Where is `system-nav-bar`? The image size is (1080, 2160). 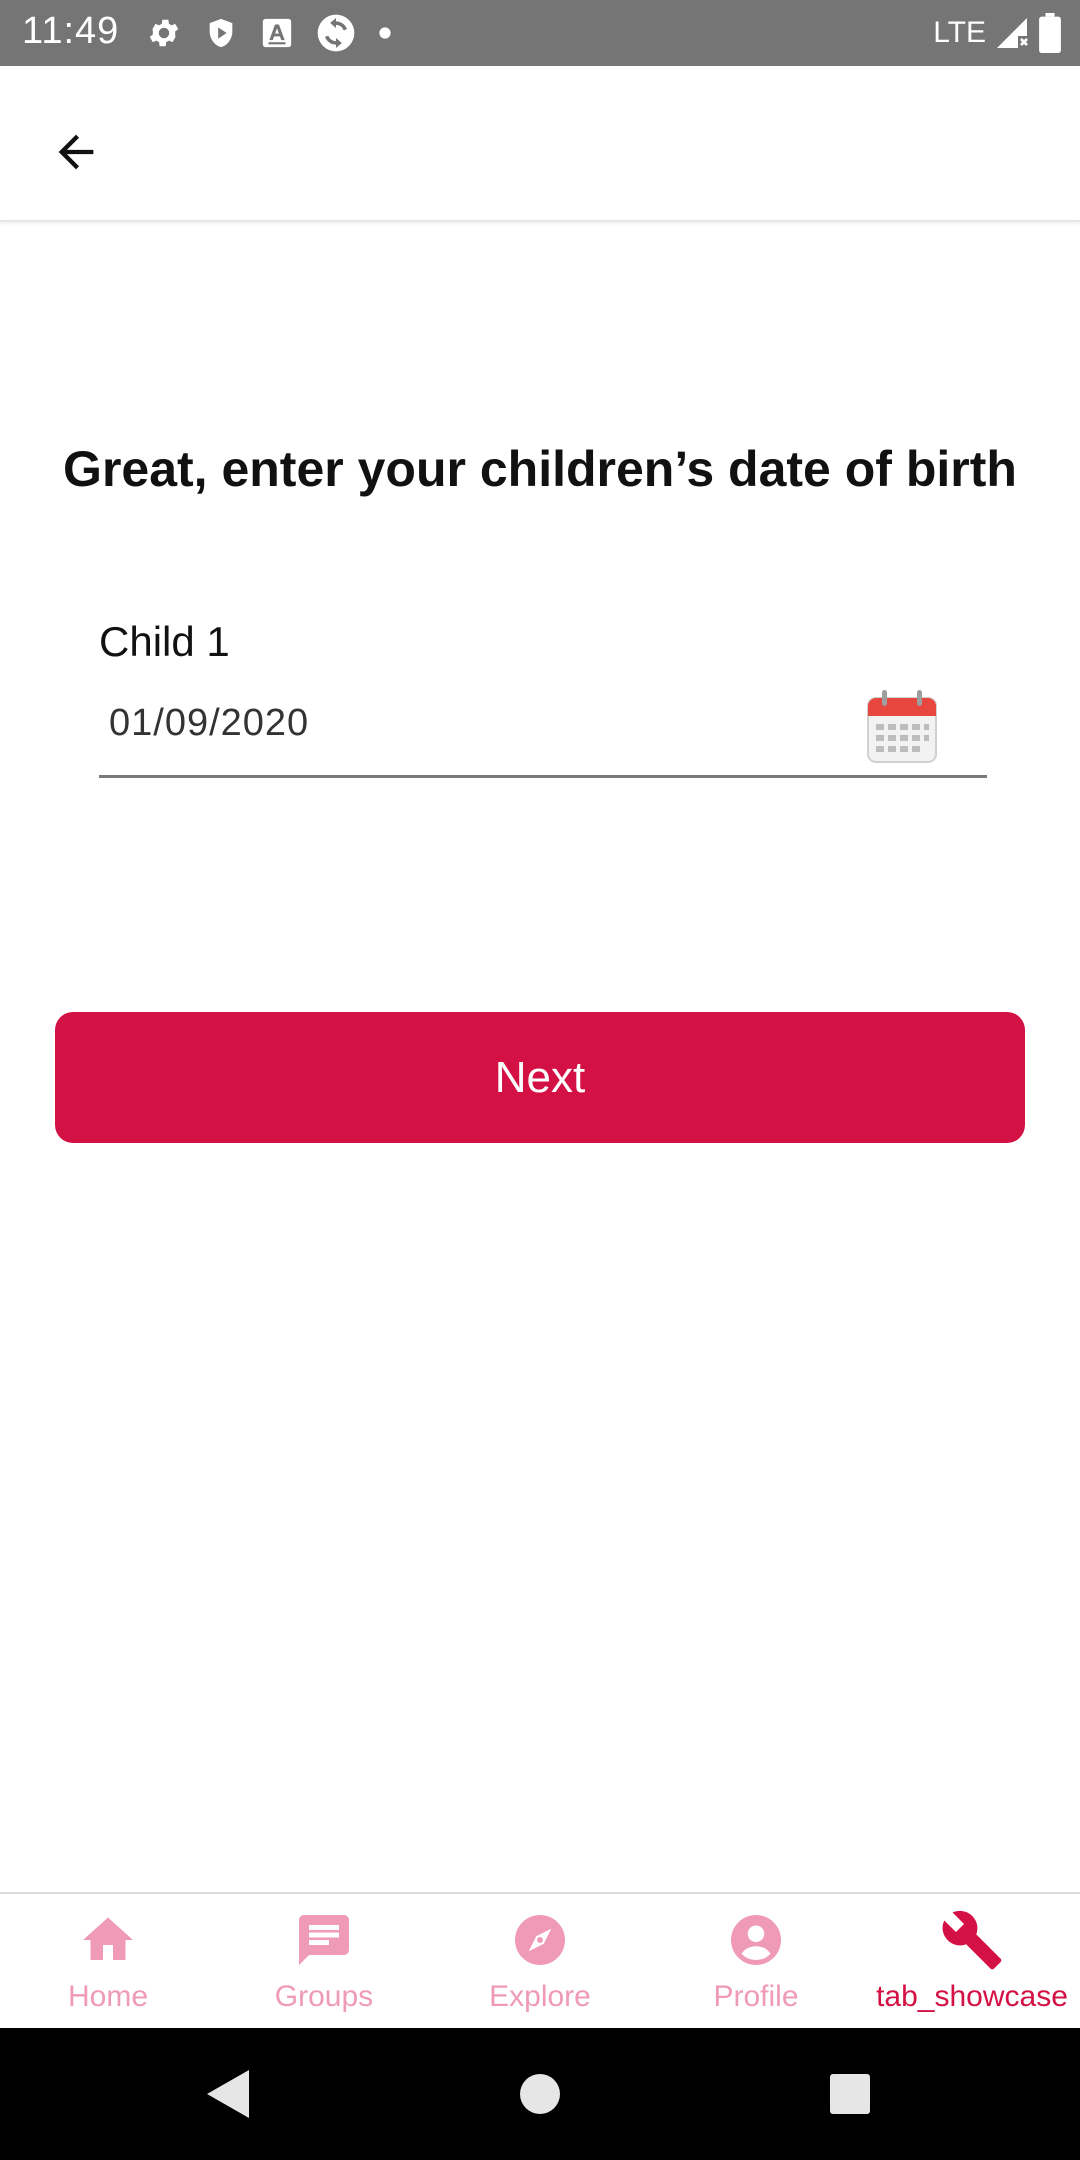
system-nav-bar is located at coordinates (540, 2094).